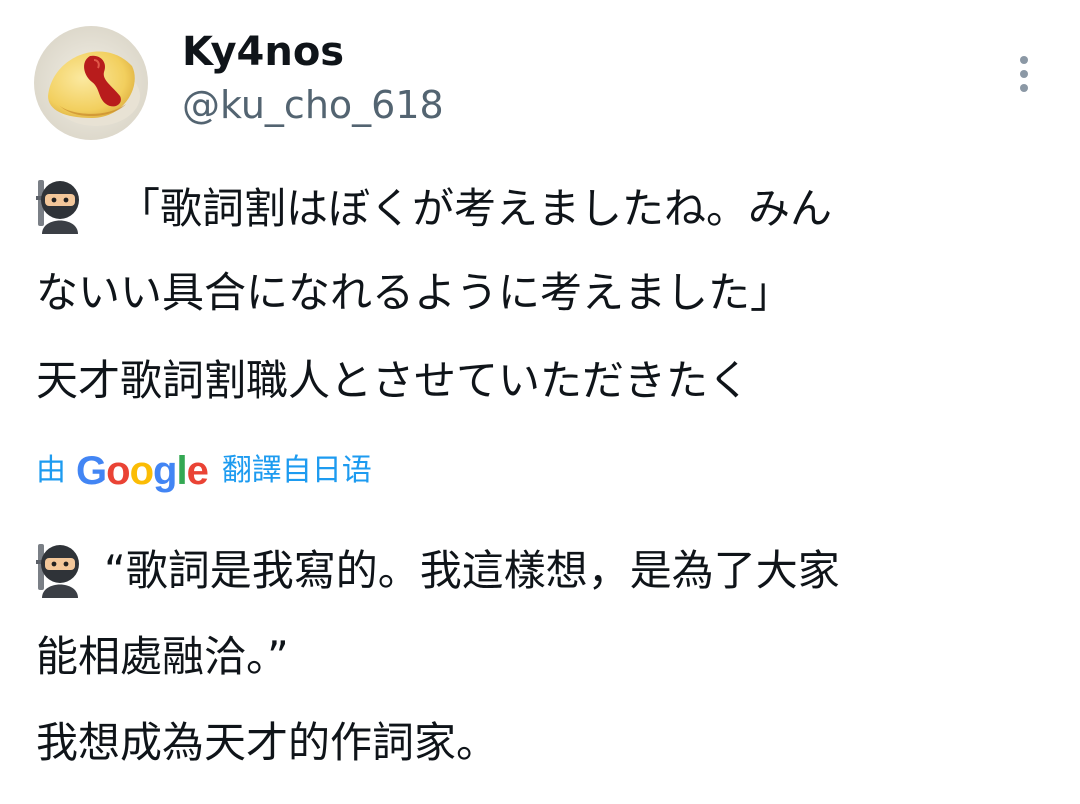  Describe the element at coordinates (296, 470) in the screenshot. I see `translated-from-label: 翻譯自日语` at that location.